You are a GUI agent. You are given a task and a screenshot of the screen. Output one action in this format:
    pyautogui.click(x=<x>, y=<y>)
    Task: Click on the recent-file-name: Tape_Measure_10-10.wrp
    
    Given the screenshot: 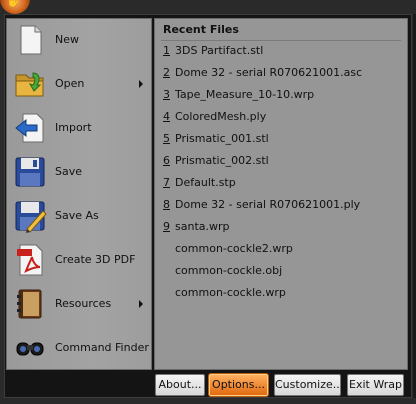 What is the action you would take?
    pyautogui.click(x=245, y=94)
    